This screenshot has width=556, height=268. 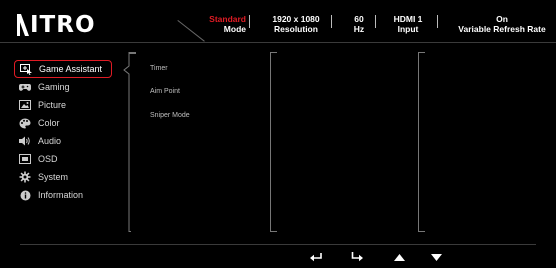 I want to click on menu-item-color: Color, so click(x=63, y=123).